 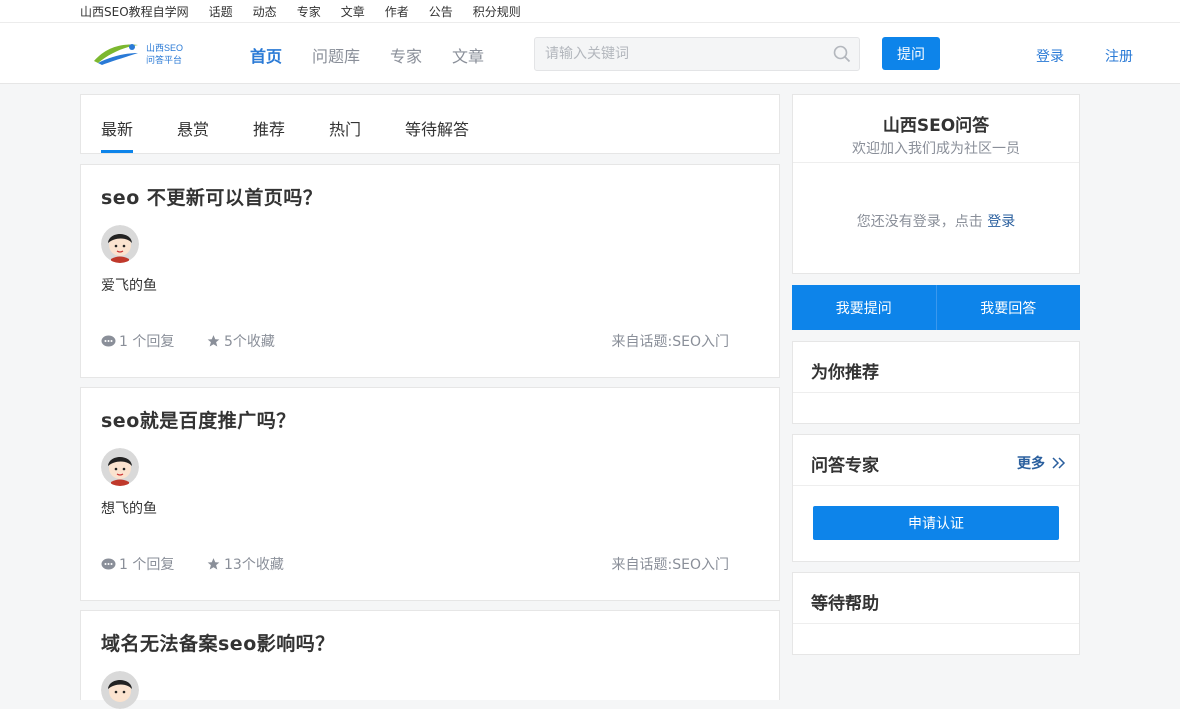 I want to click on tab-latest: 最新, so click(x=117, y=134).